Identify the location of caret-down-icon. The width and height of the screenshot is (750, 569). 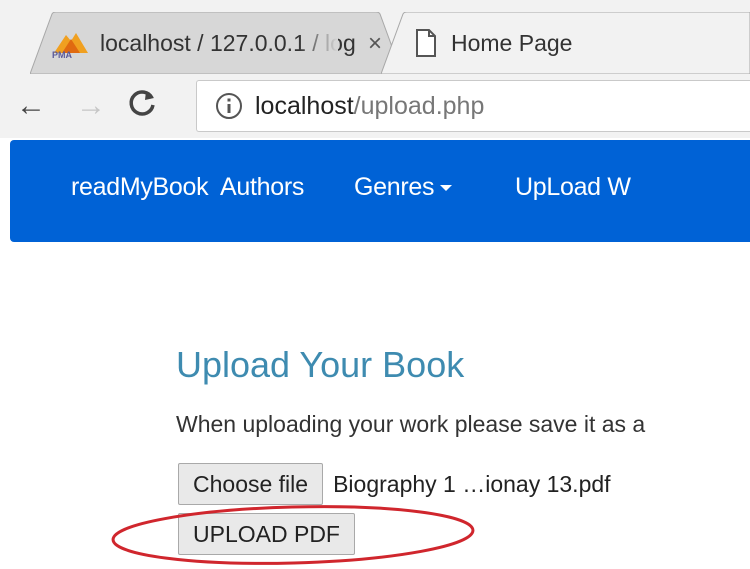
(446, 188).